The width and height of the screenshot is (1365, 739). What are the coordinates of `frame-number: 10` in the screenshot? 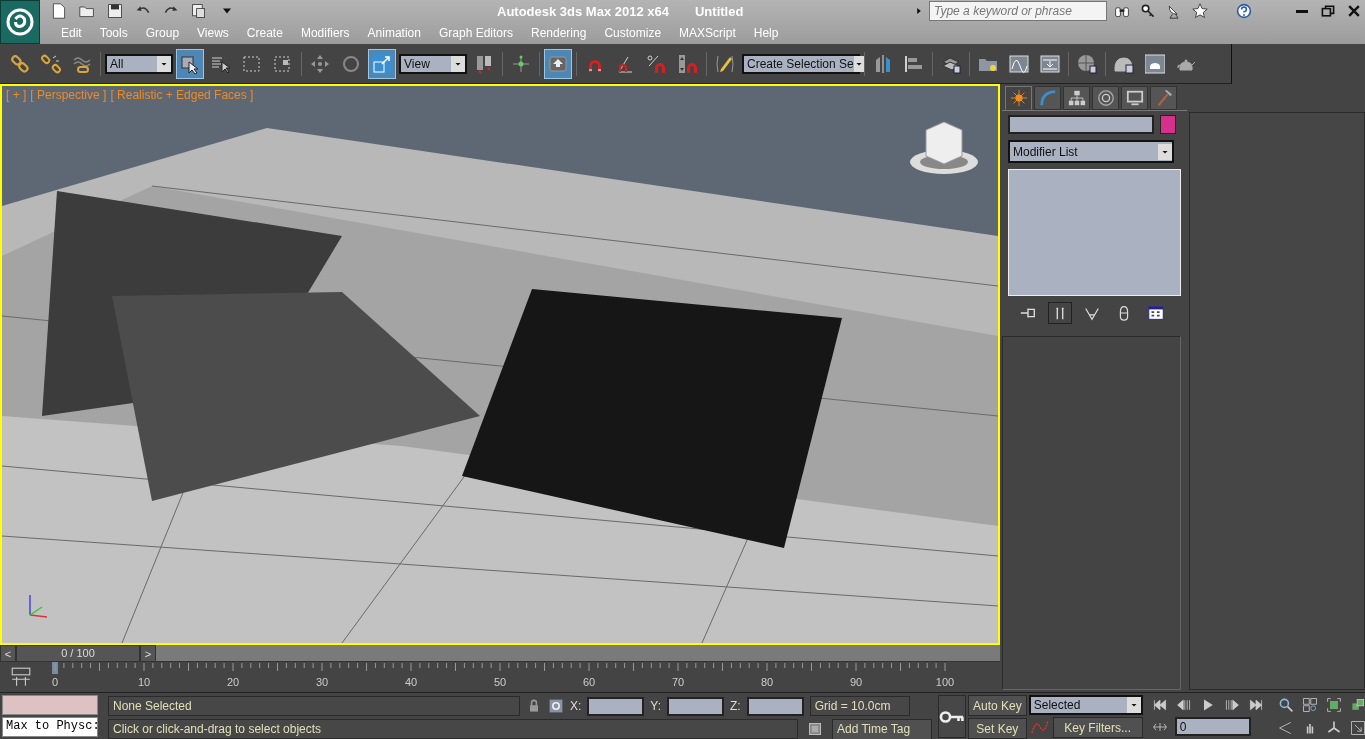 It's located at (144, 682).